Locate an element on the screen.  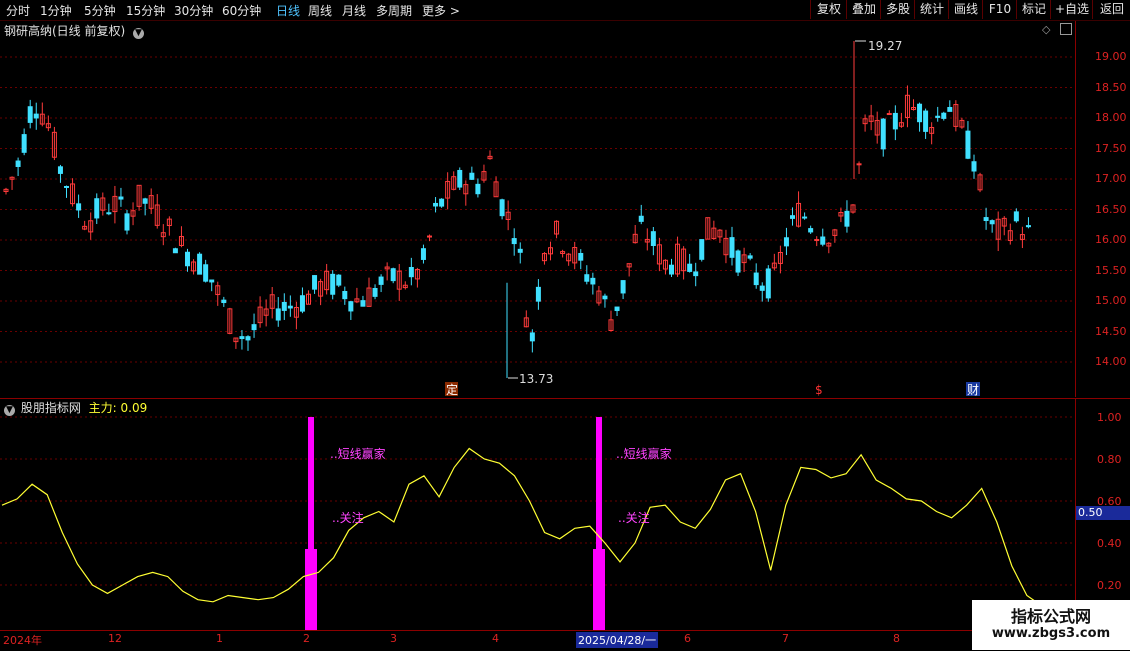
watermark-title: 指标公式网 is located at coordinates (1050, 616).